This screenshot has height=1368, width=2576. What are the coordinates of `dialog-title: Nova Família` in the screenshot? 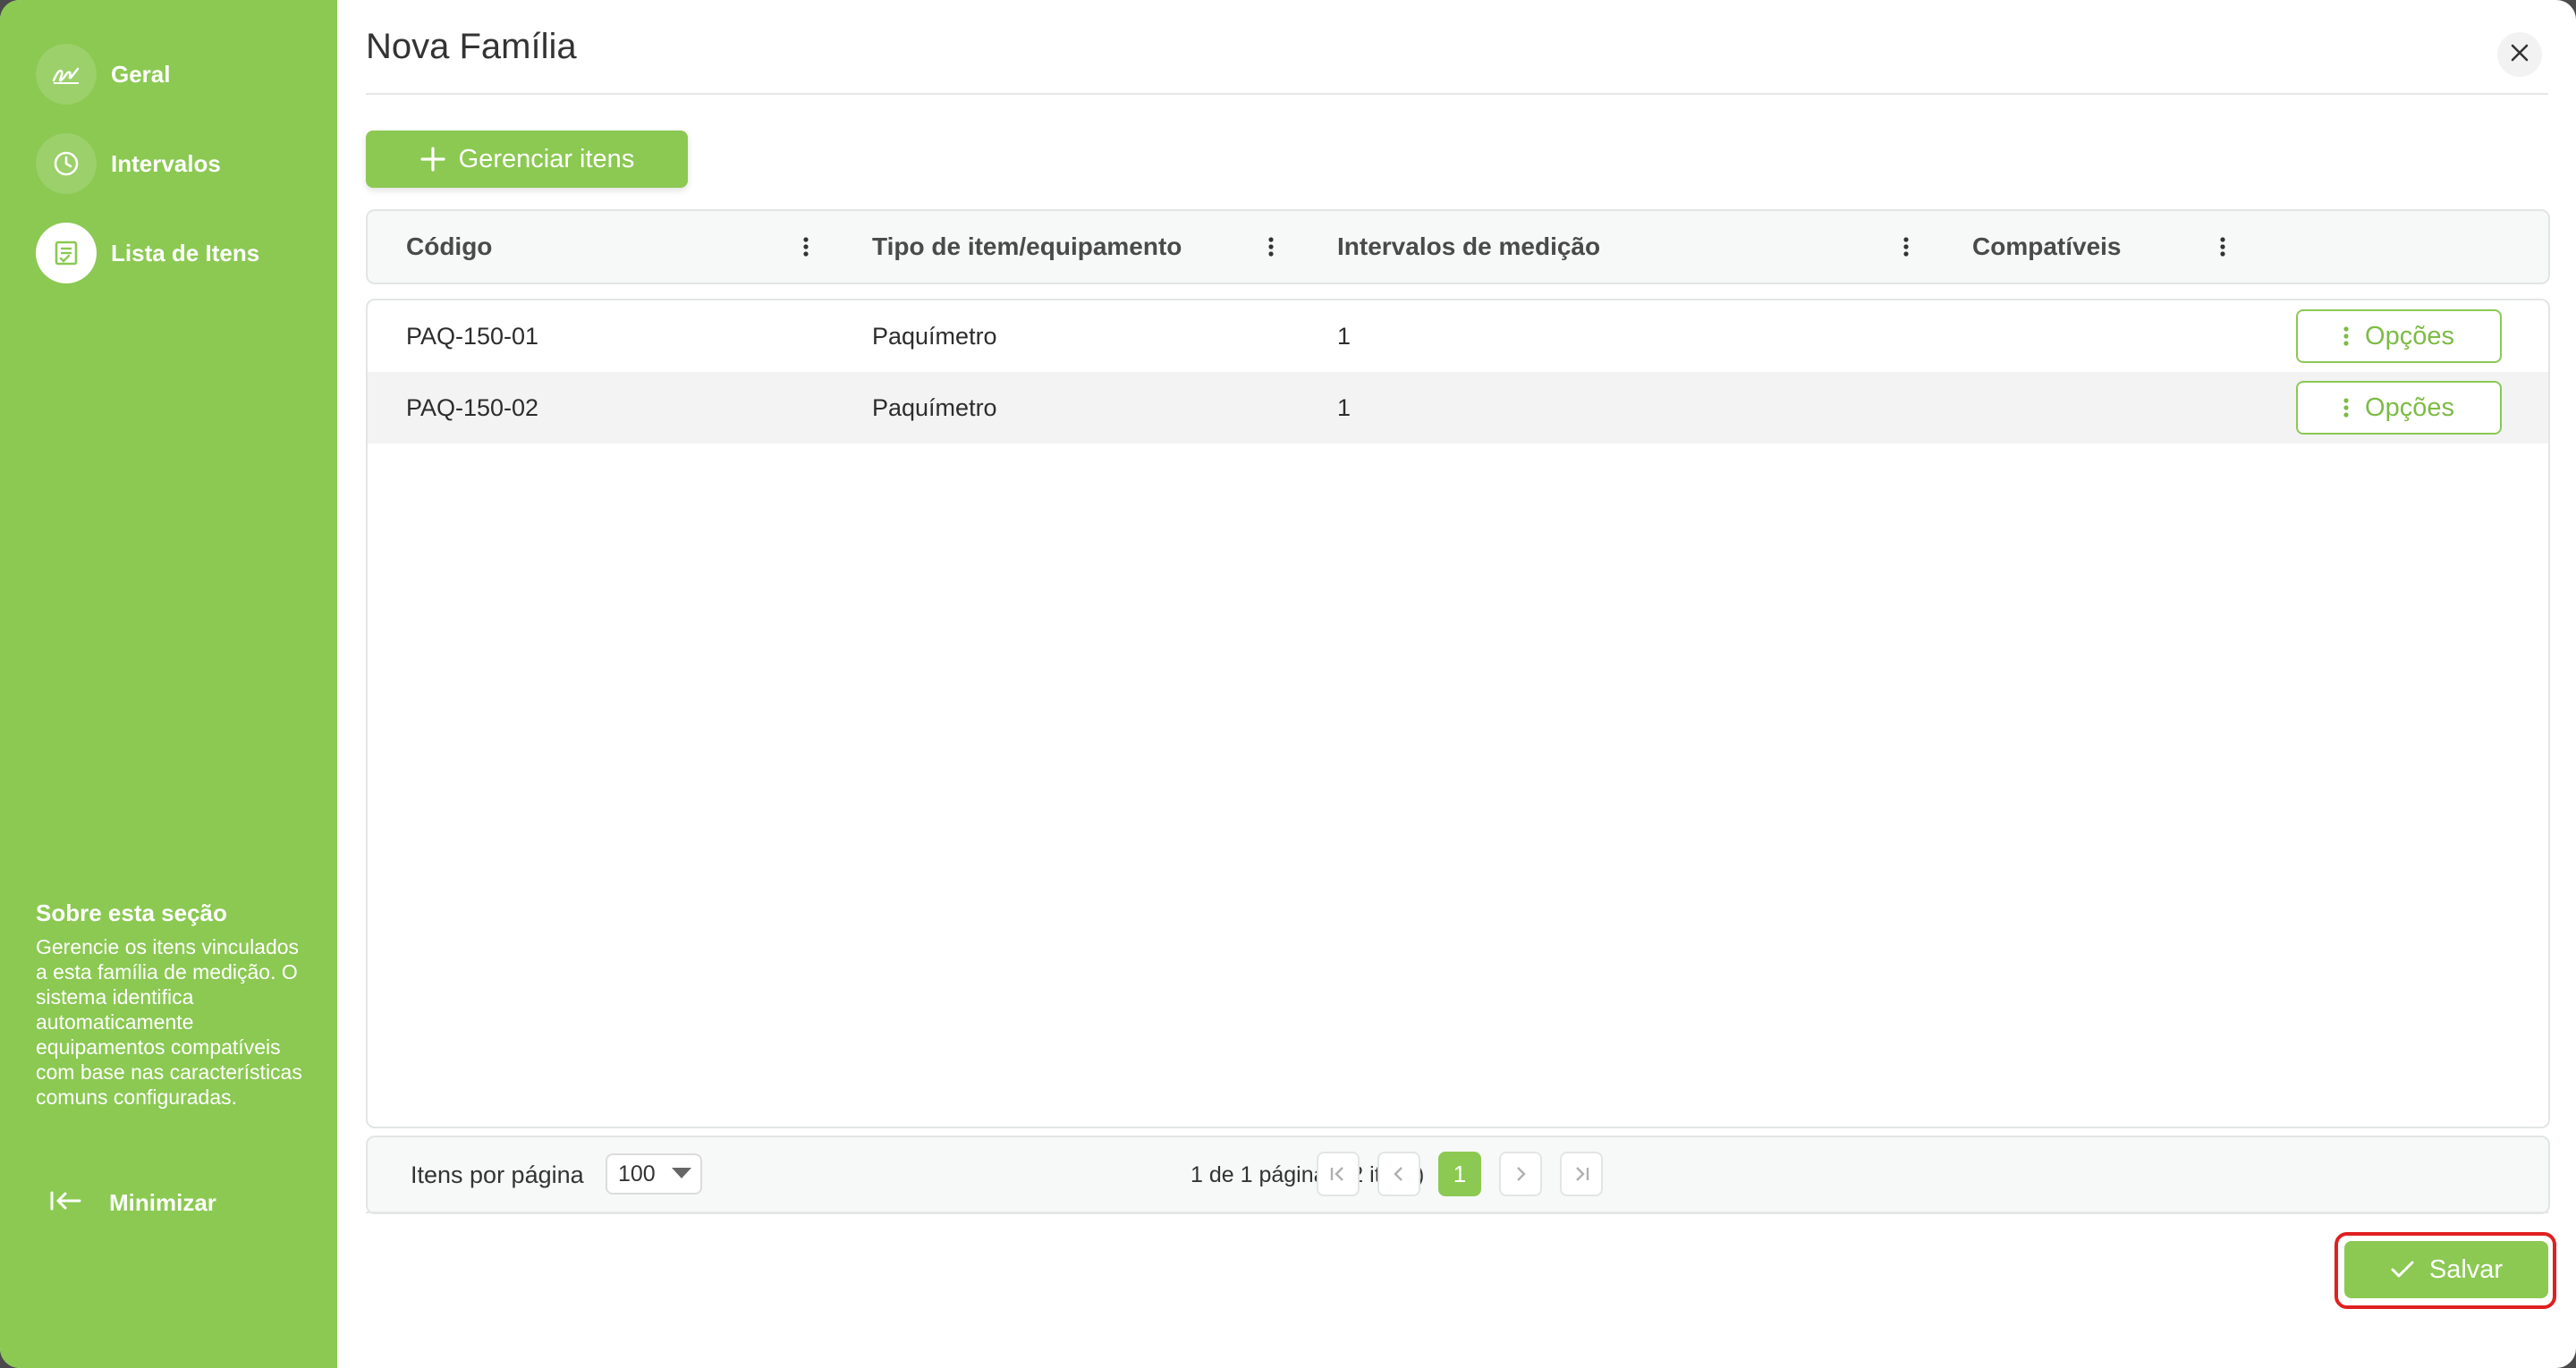 It's located at (471, 47).